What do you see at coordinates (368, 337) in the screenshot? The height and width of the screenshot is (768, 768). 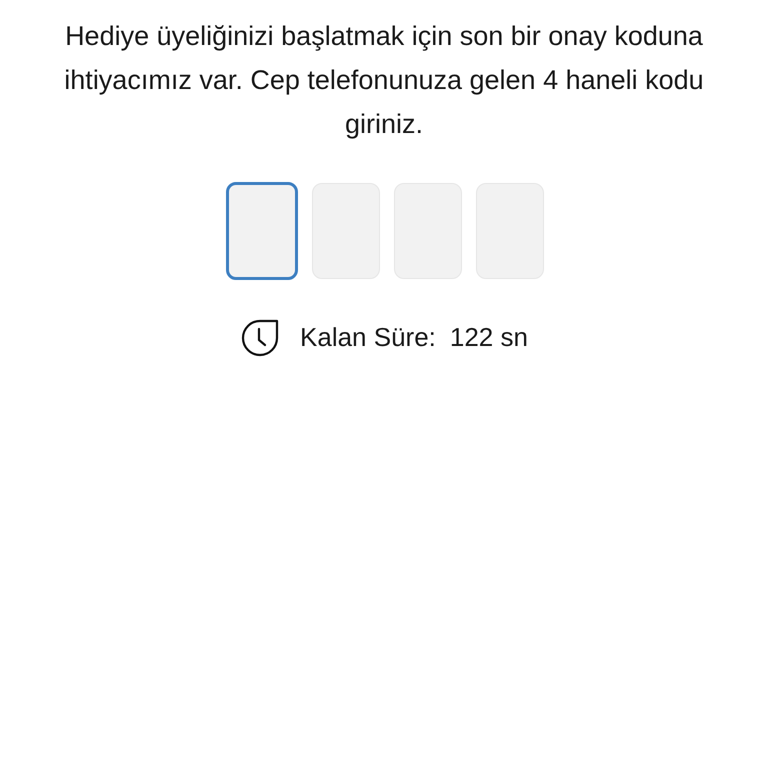 I see `remaining-time-label: Kalan Süre:` at bounding box center [368, 337].